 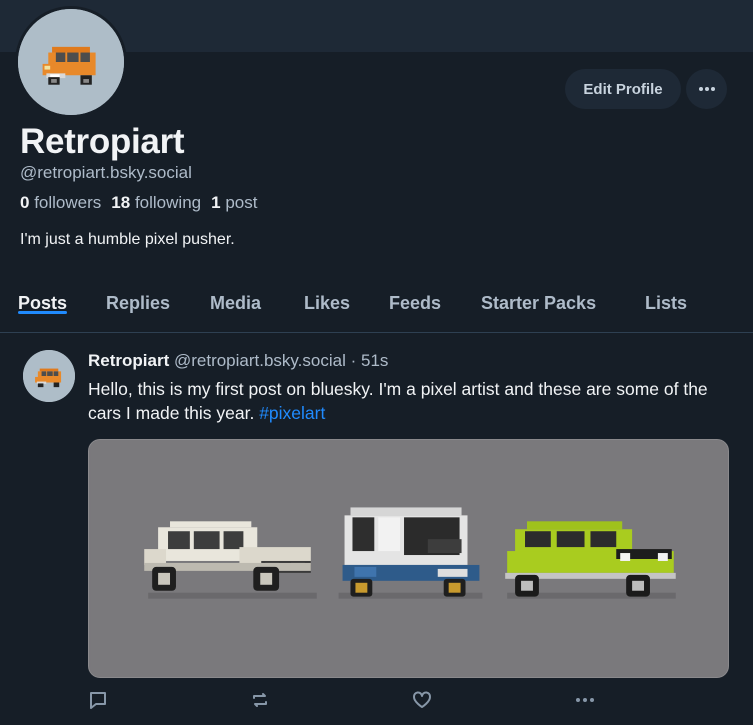 What do you see at coordinates (68, 202) in the screenshot?
I see `followers-label: followers` at bounding box center [68, 202].